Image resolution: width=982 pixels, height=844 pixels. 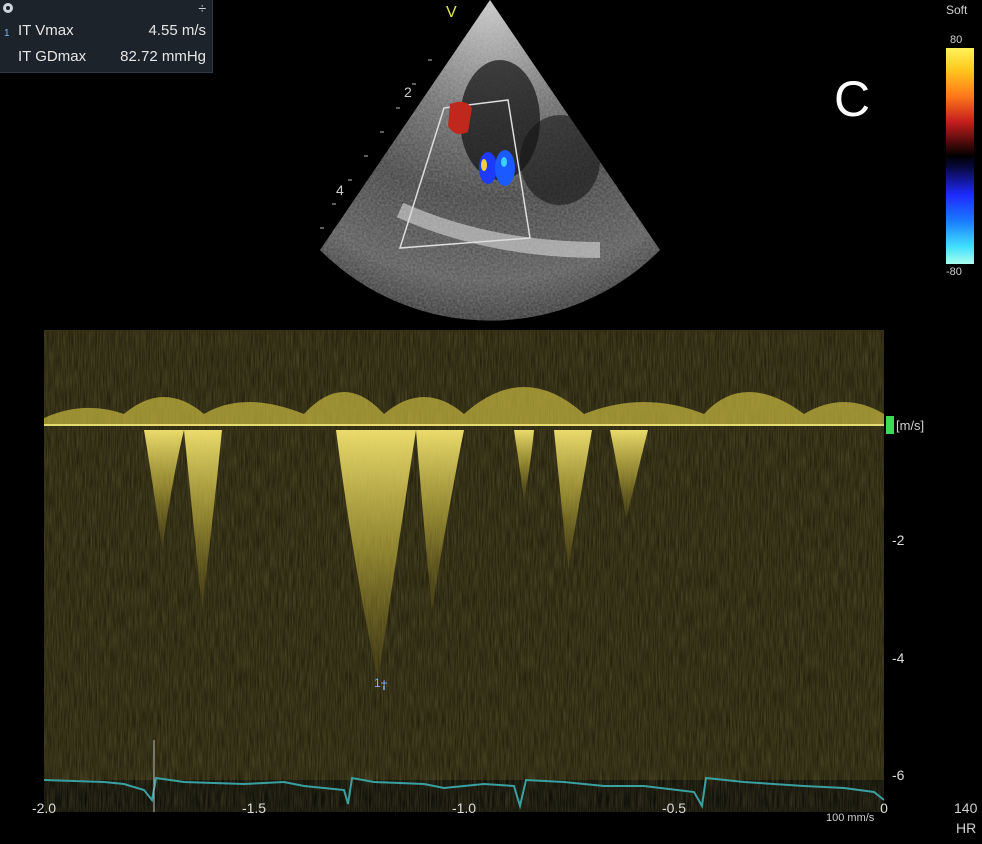 What do you see at coordinates (340, 190) in the screenshot?
I see `depth-label: 4` at bounding box center [340, 190].